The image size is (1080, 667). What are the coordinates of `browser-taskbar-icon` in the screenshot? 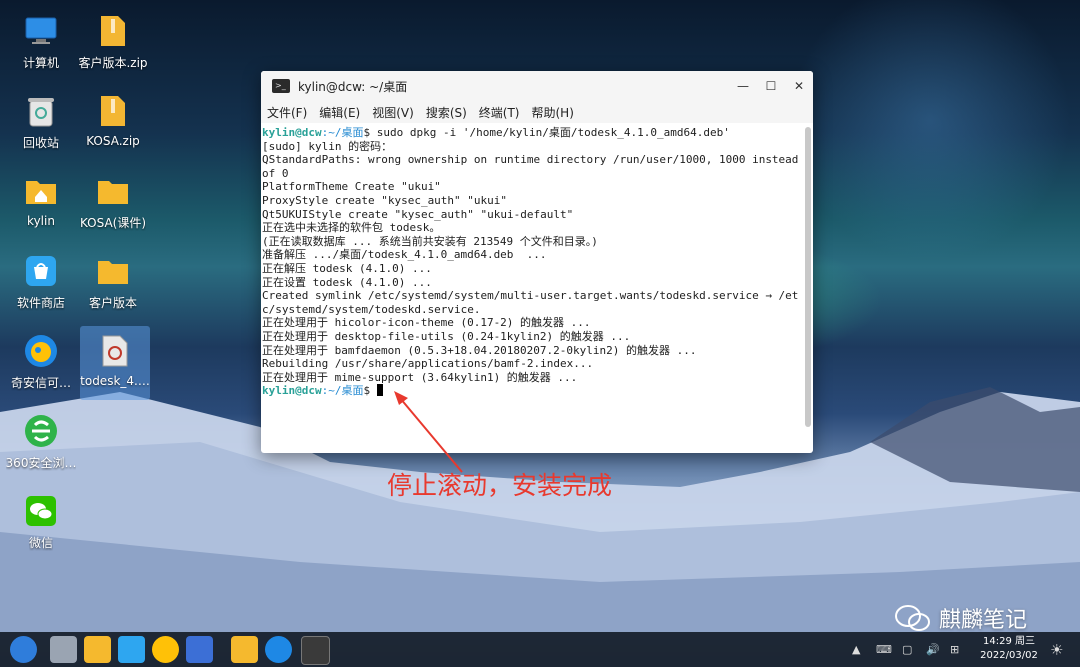 It's located at (165, 649).